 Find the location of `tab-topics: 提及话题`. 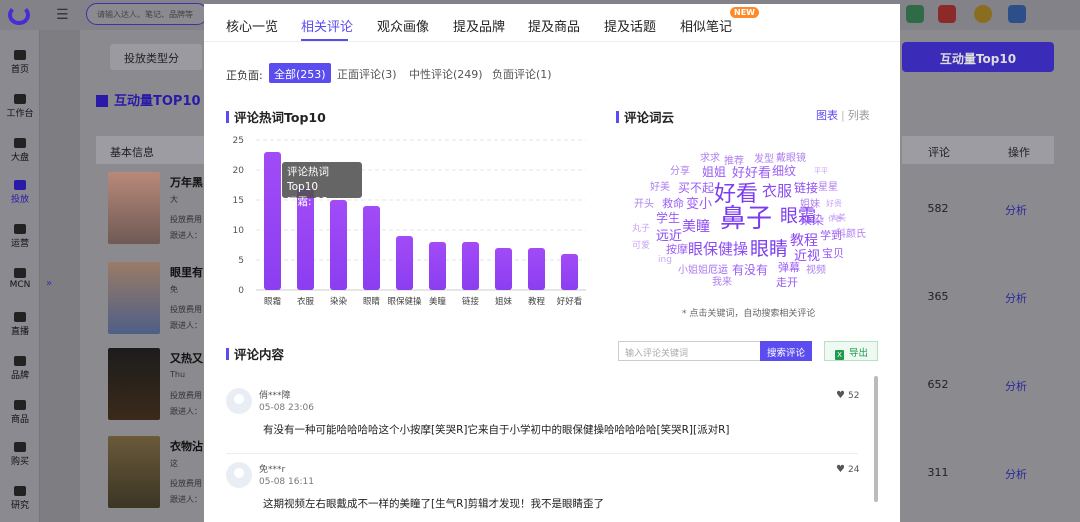

tab-topics: 提及话题 is located at coordinates (630, 25).